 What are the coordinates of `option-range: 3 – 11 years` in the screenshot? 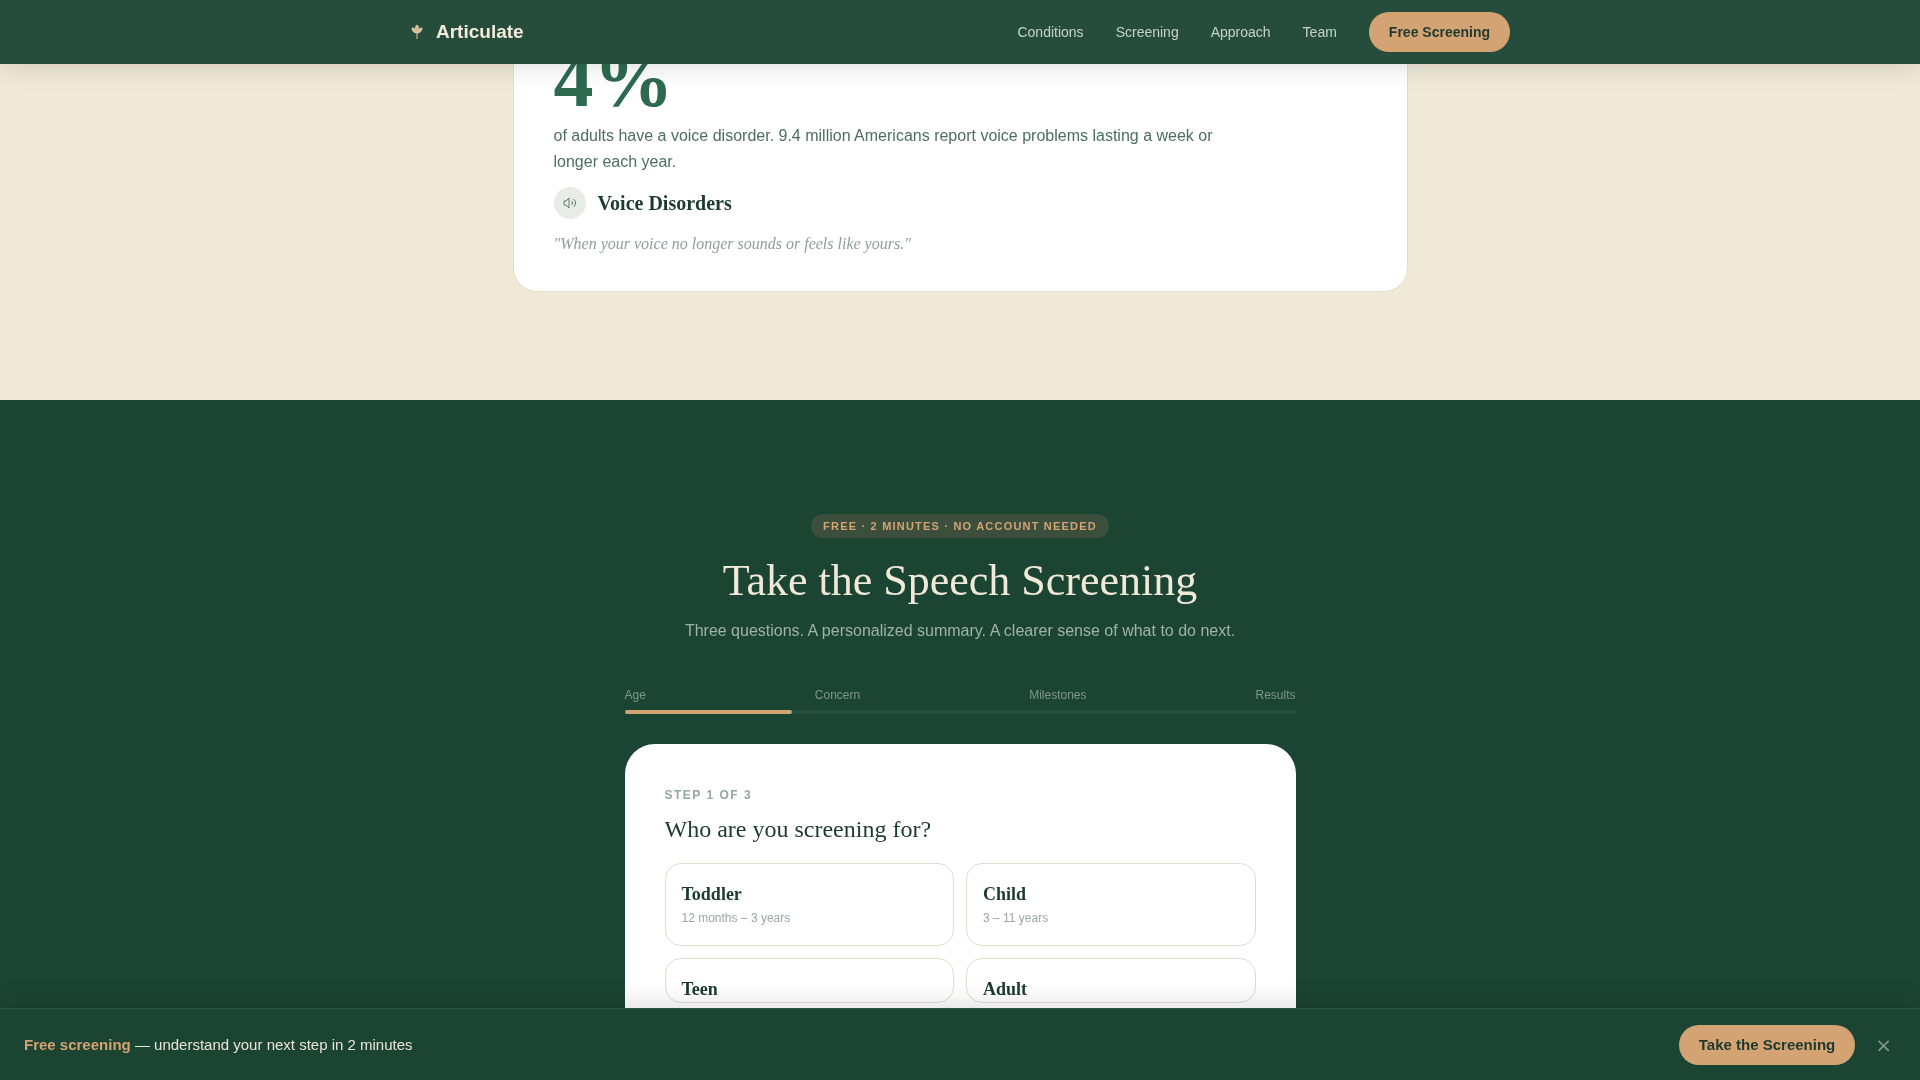 It's located at (1016, 918).